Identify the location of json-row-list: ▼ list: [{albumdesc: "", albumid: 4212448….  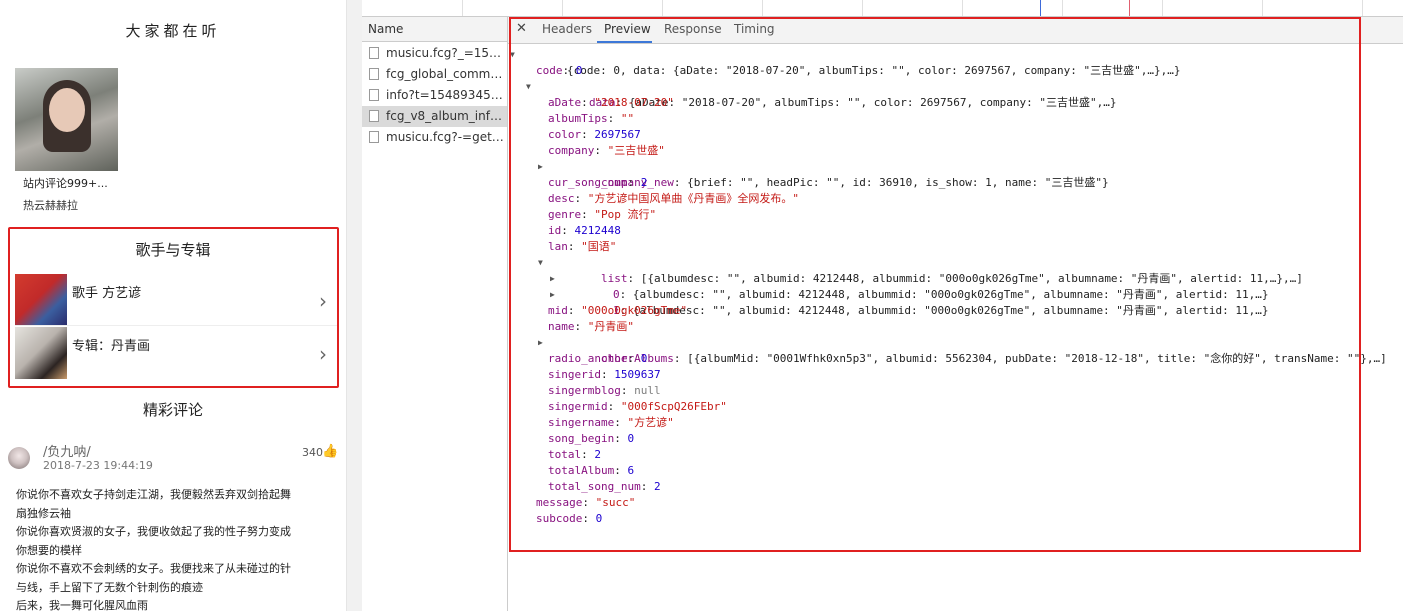
(950, 270).